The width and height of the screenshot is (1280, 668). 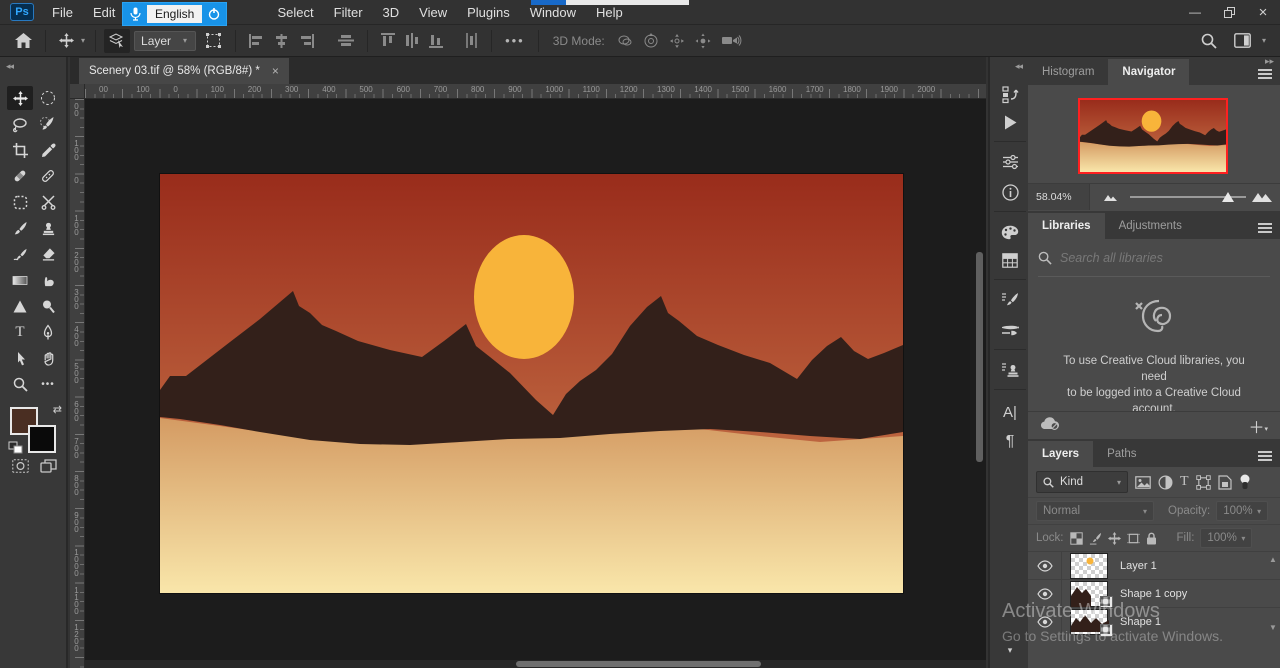 I want to click on history-panel-button, so click(x=1010, y=94).